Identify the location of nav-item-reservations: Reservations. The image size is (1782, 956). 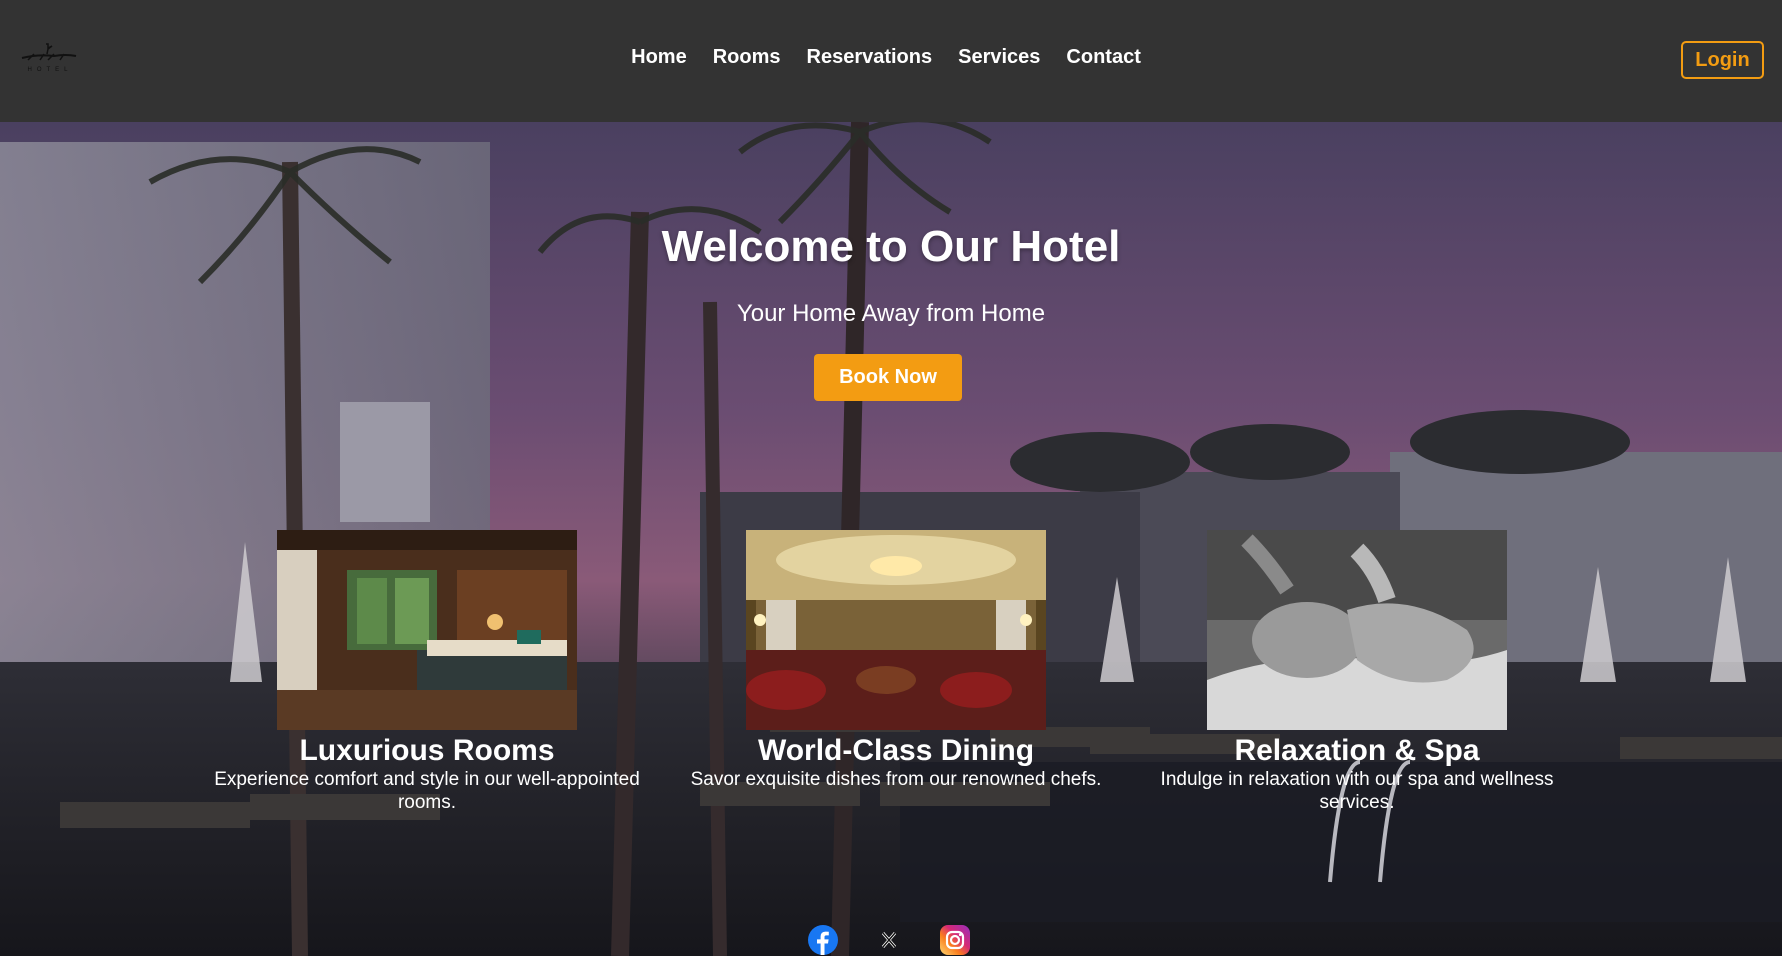
(870, 57).